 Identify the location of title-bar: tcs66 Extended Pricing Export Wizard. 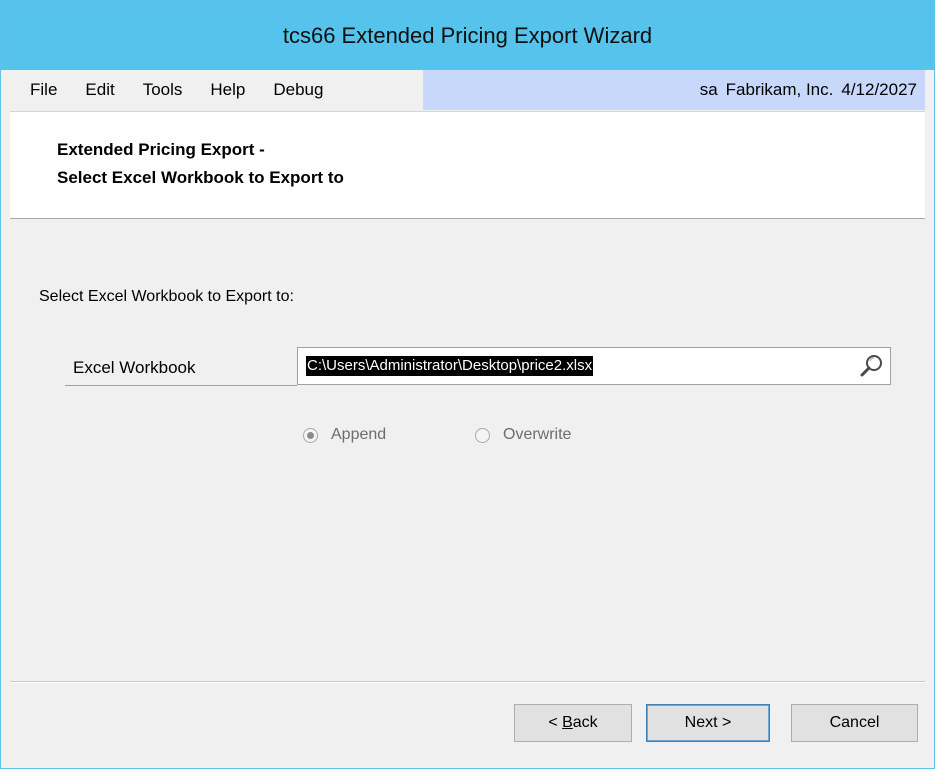
(467, 35).